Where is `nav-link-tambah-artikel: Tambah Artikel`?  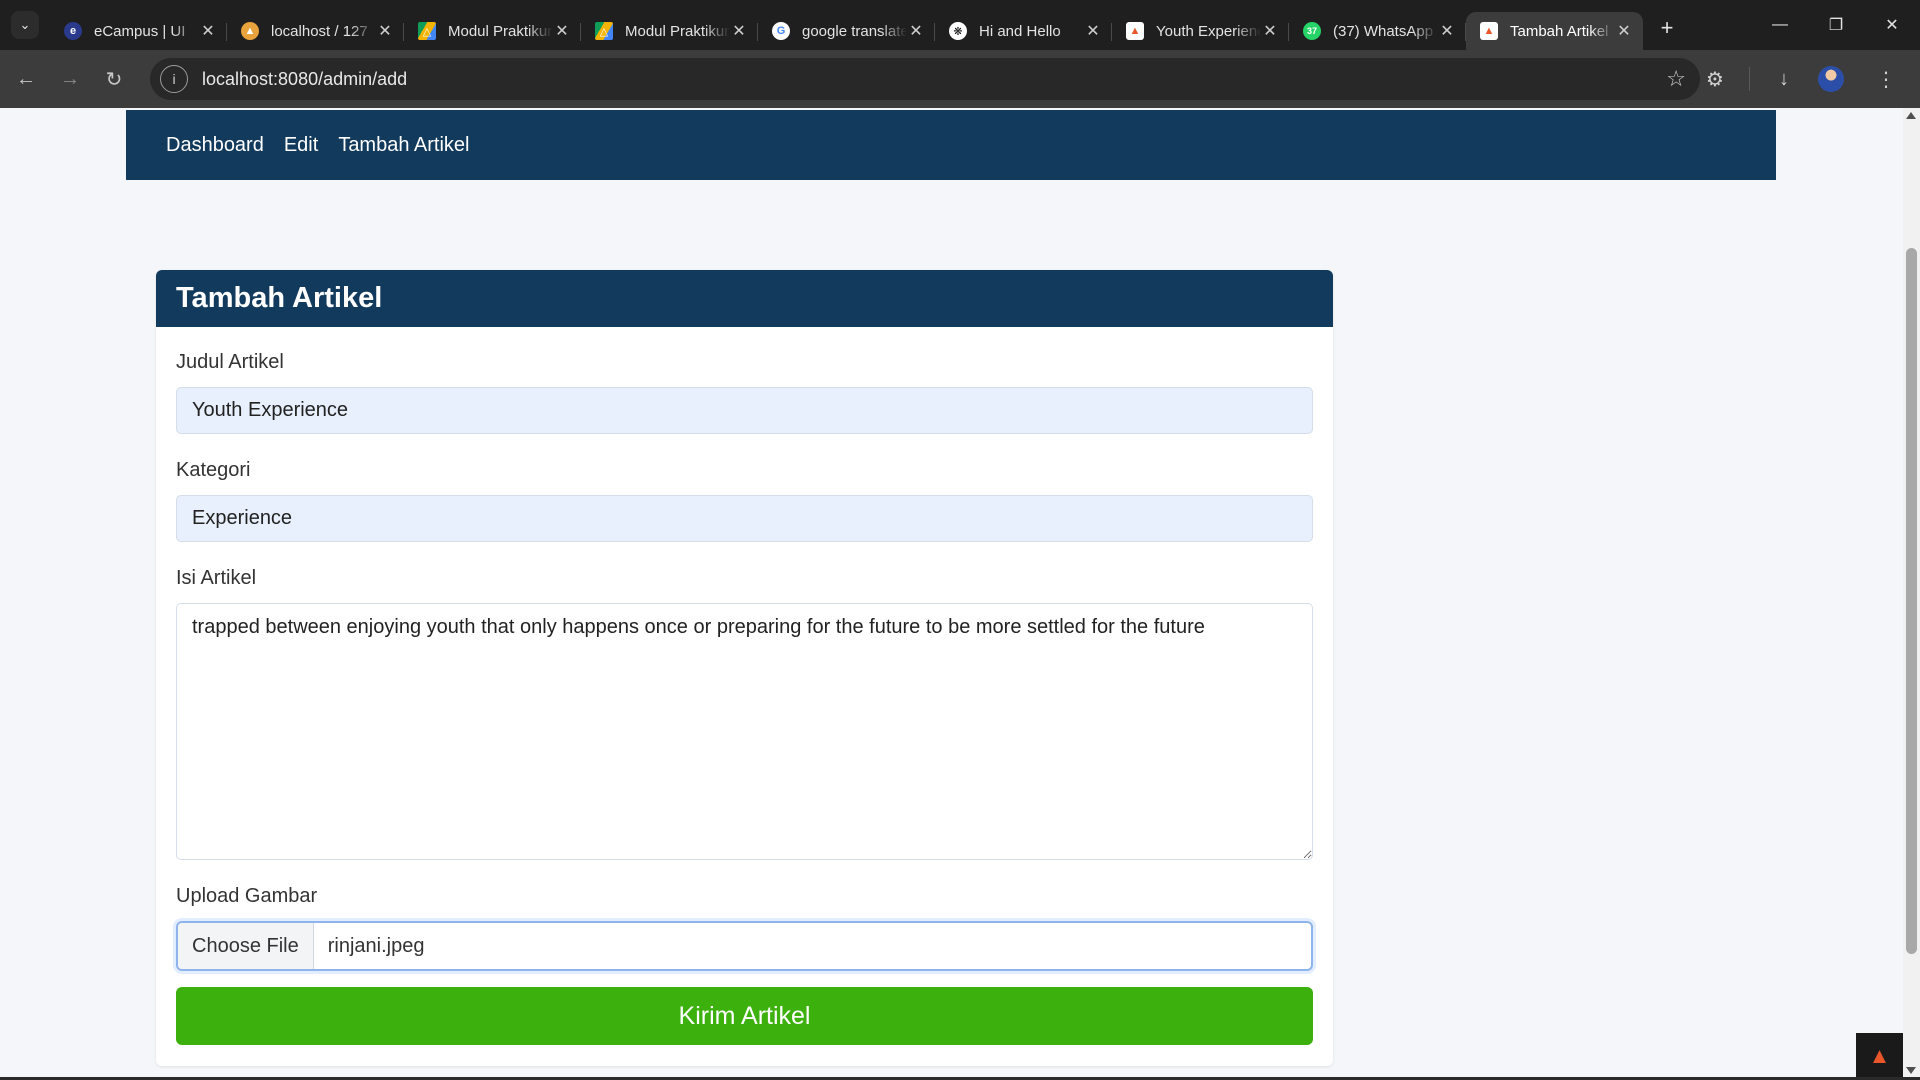
nav-link-tambah-artikel: Tambah Artikel is located at coordinates (403, 145).